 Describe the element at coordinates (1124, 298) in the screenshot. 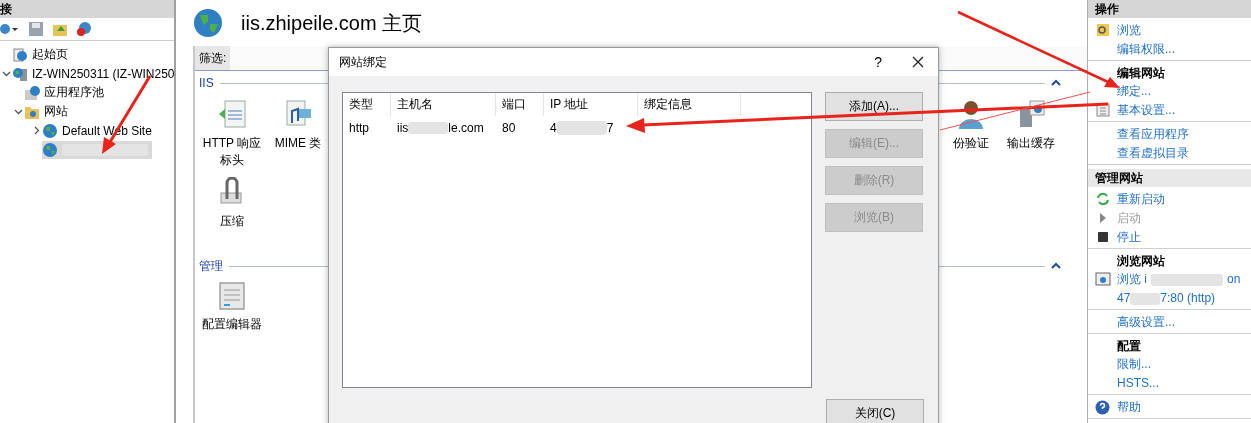

I see `action-link: 47` at that location.